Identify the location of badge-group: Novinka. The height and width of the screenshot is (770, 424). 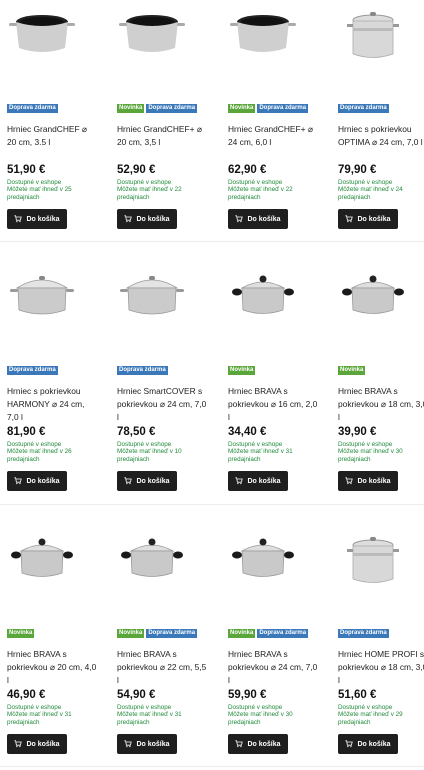
(352, 370).